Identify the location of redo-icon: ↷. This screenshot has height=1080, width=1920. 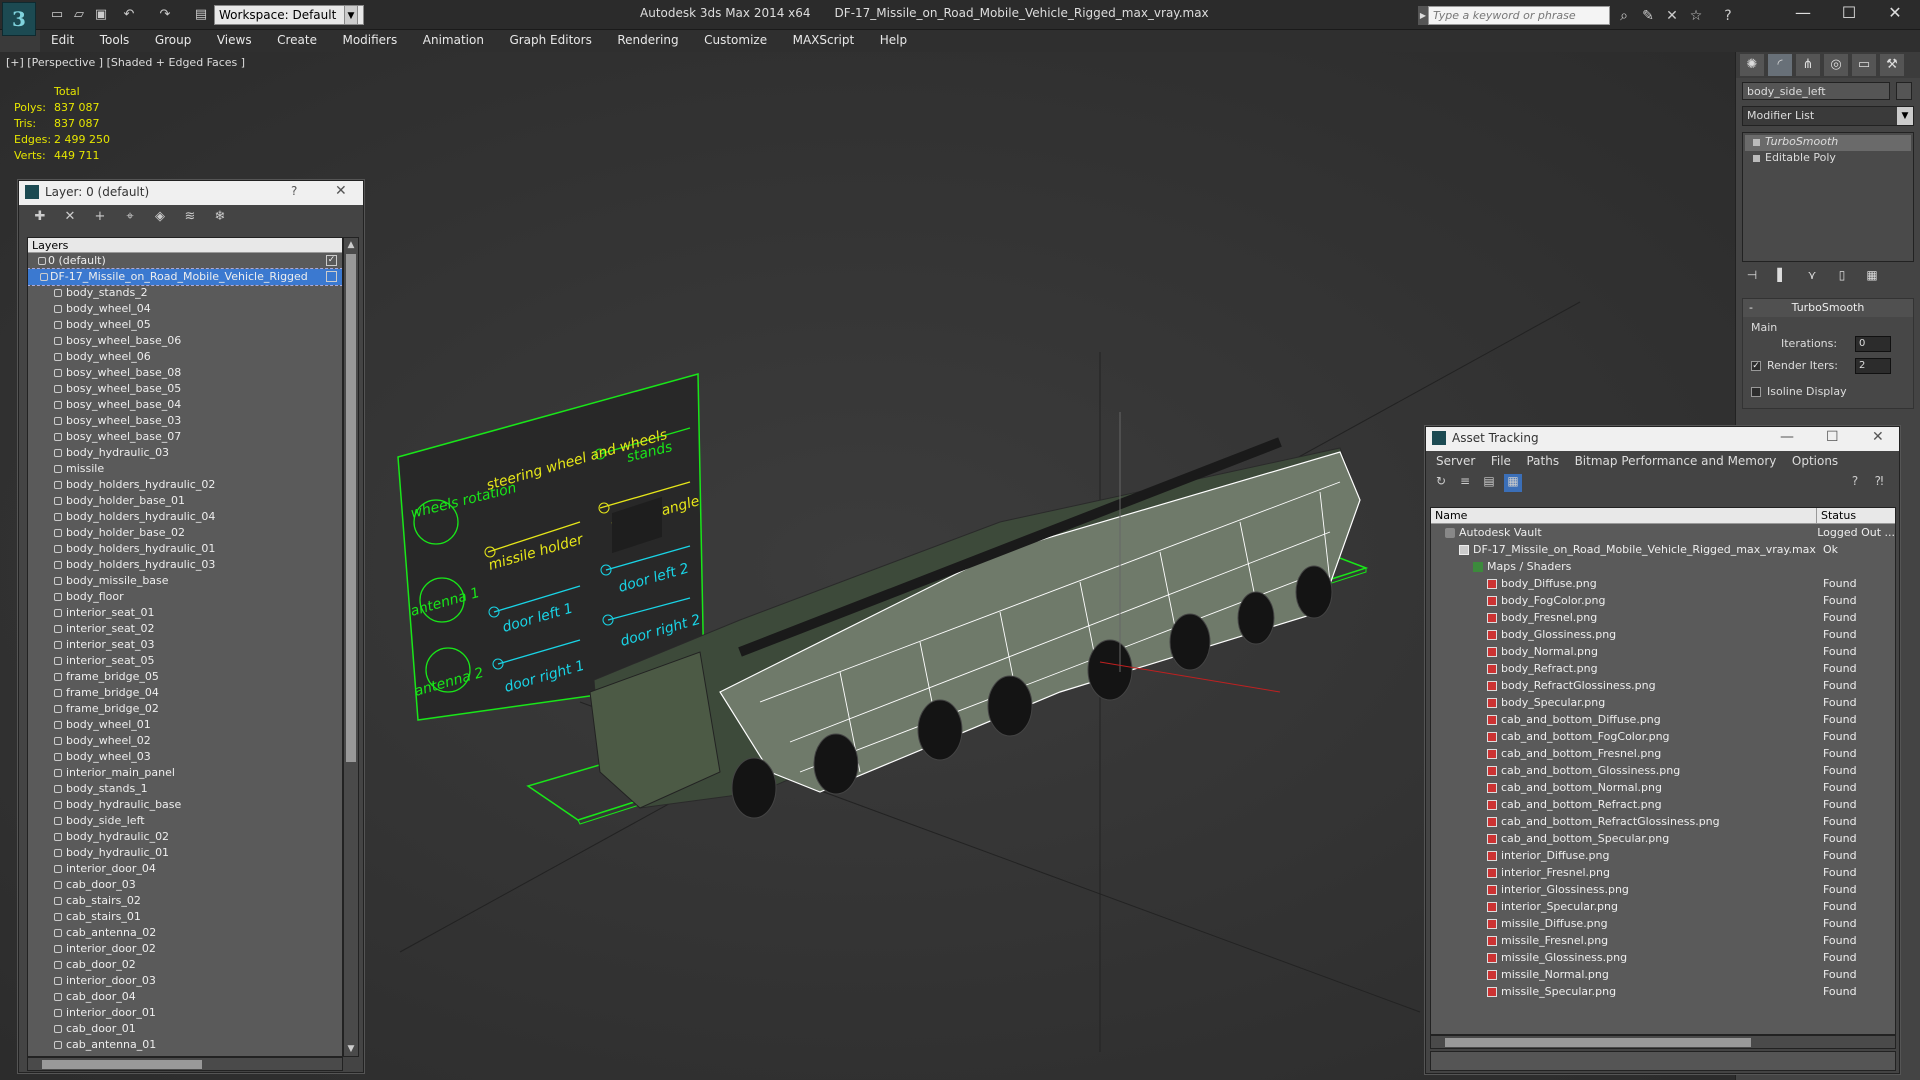
(165, 15).